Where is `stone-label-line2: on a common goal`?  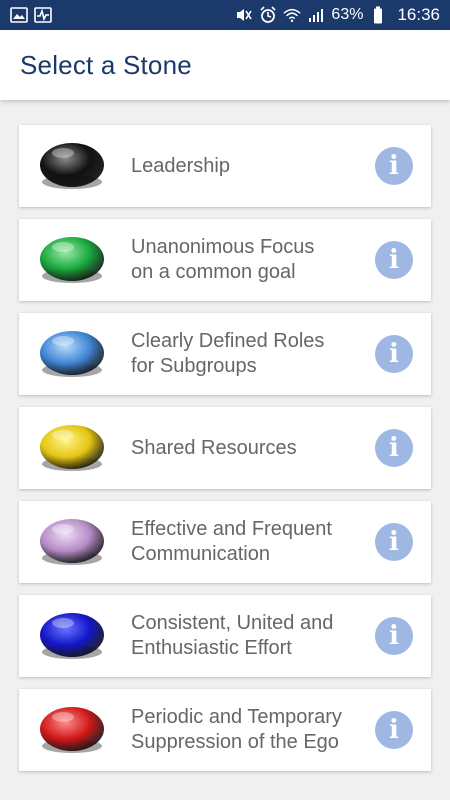 stone-label-line2: on a common goal is located at coordinates (213, 272).